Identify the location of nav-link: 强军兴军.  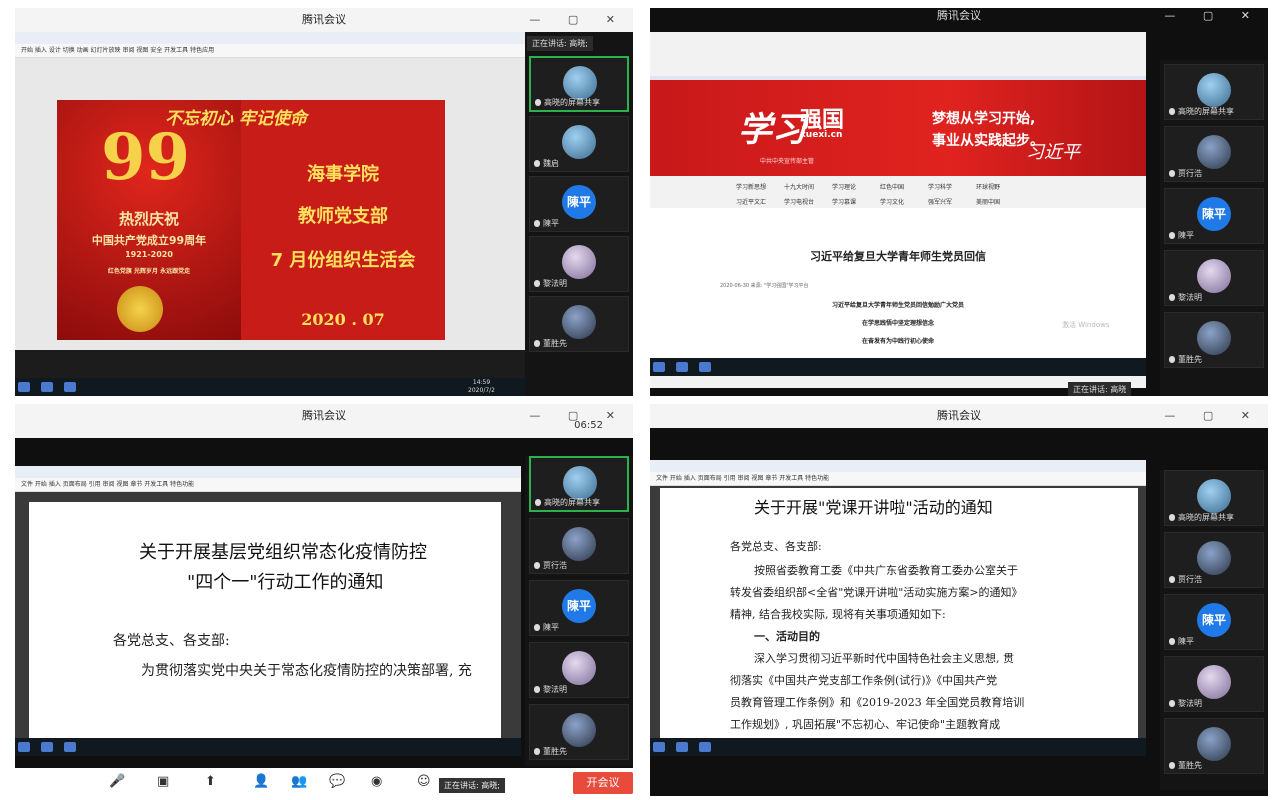
(952, 201).